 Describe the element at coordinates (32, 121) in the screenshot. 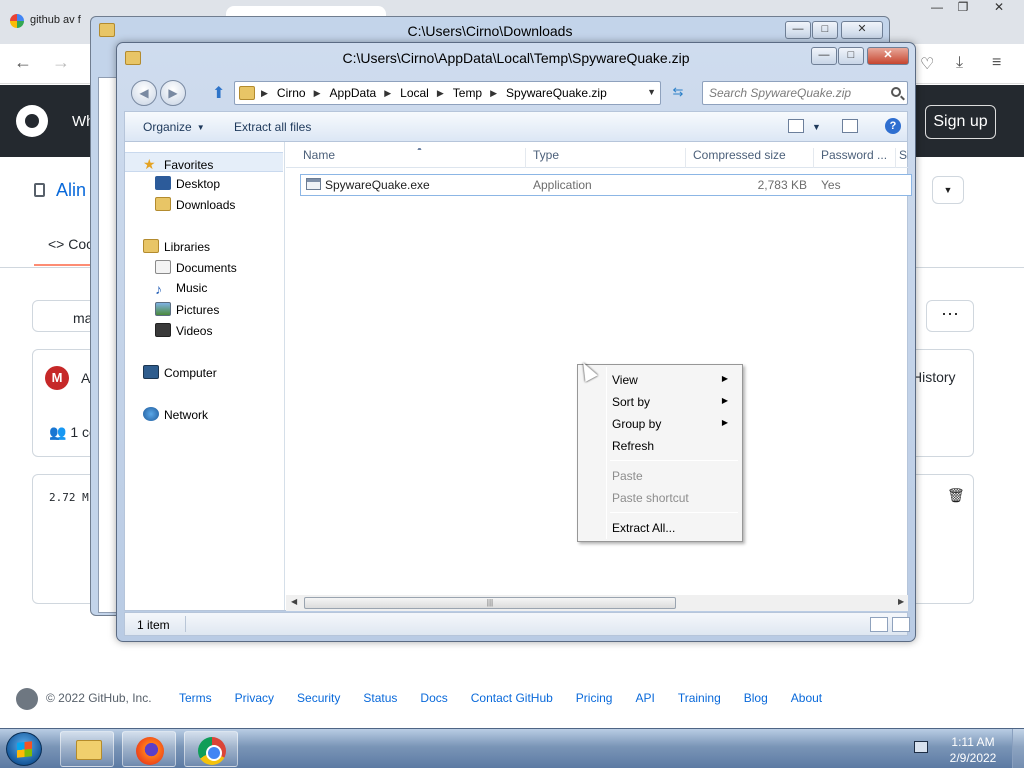

I see `github-logo-icon` at that location.